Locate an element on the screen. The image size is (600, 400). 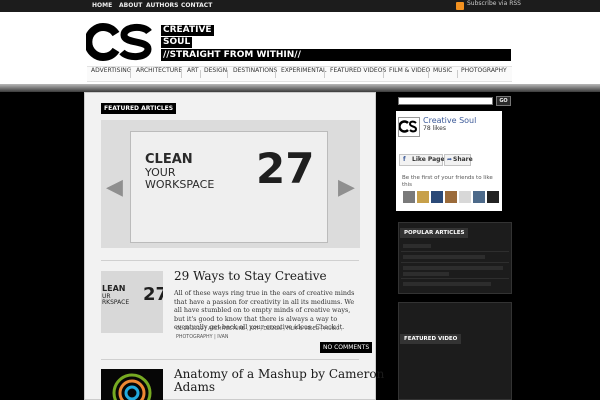
nav-about-link: About is located at coordinates (130, 6).